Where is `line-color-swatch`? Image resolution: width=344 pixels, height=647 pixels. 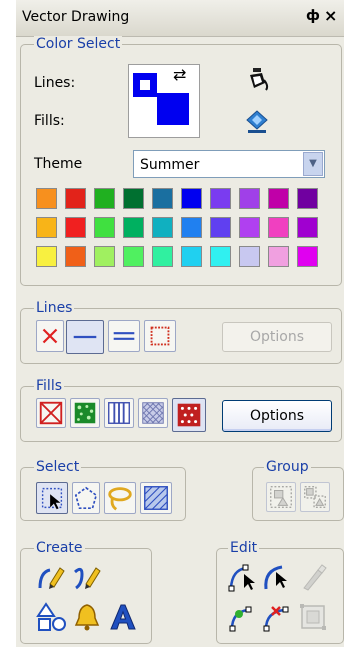 line-color-swatch is located at coordinates (145, 85).